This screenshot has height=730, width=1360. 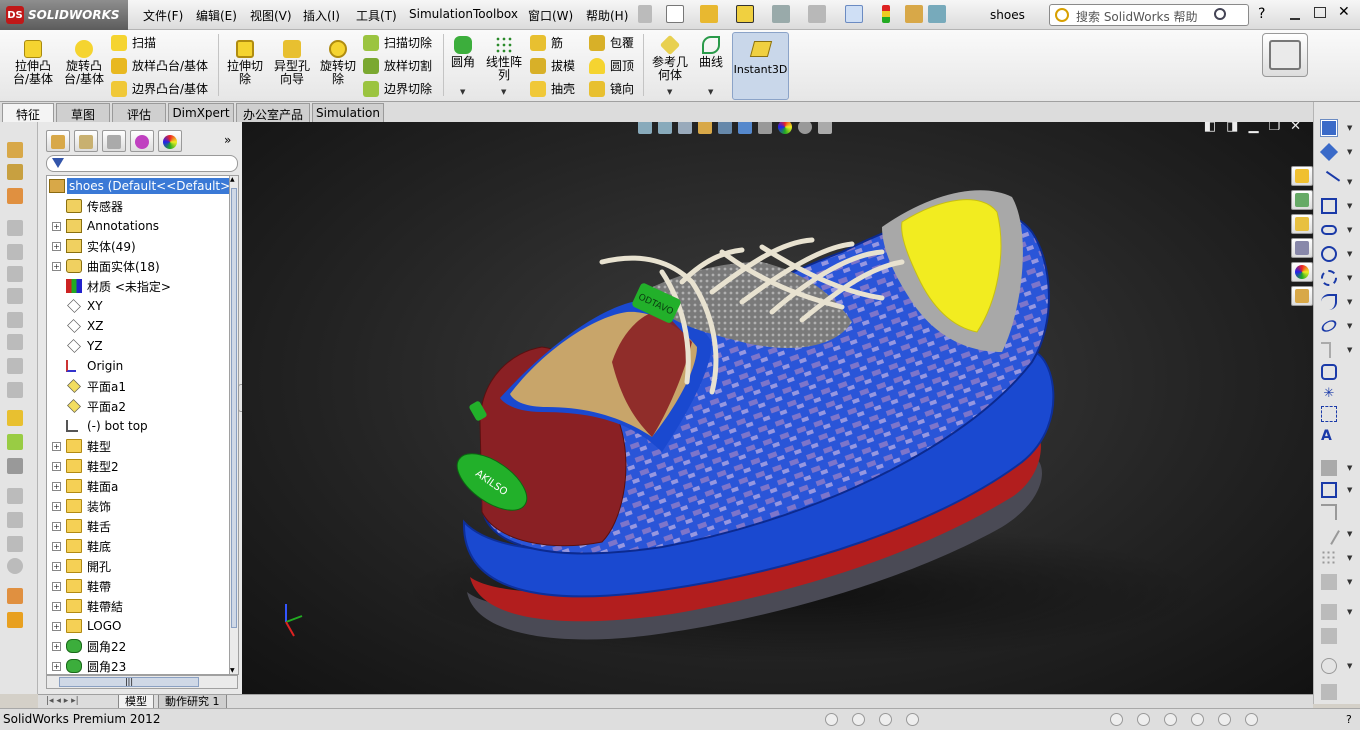 I want to click on menu-window: 窗口(W), so click(x=550, y=15).